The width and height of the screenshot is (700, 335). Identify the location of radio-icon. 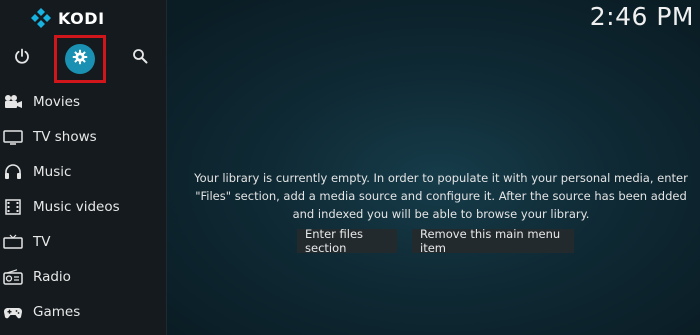
(13, 277).